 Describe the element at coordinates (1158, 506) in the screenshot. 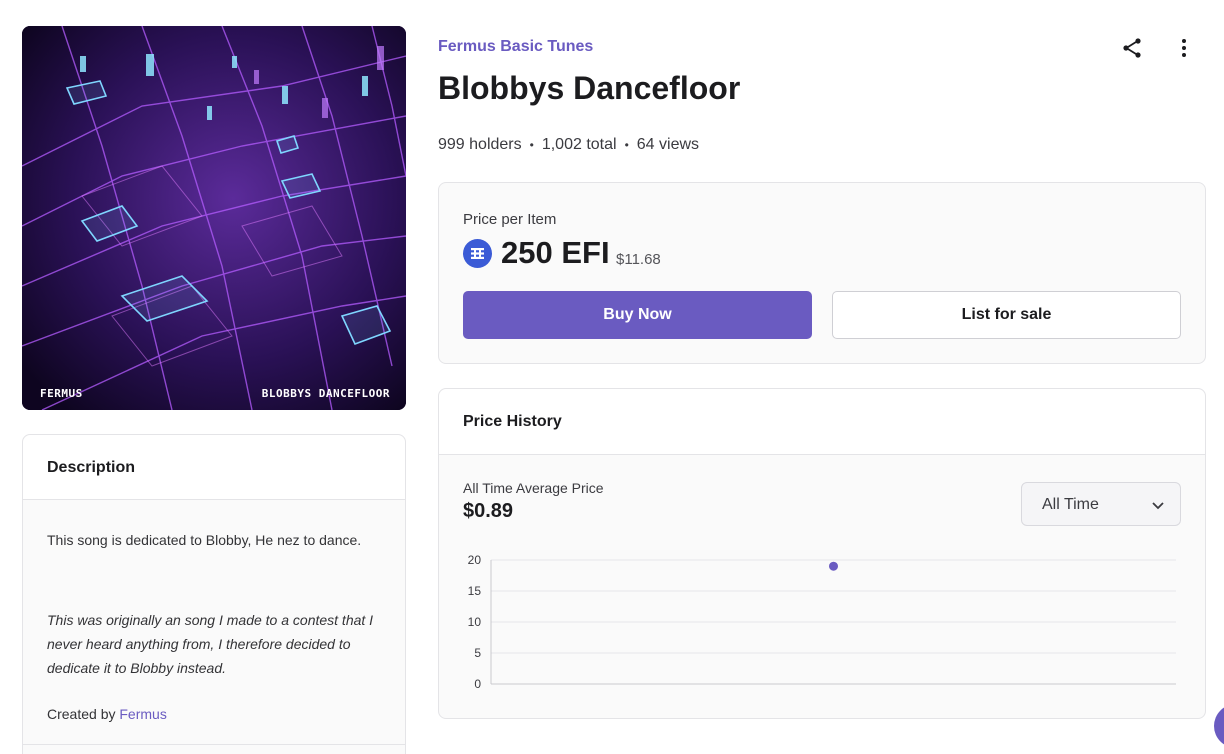

I see `chevron-down-icon` at that location.